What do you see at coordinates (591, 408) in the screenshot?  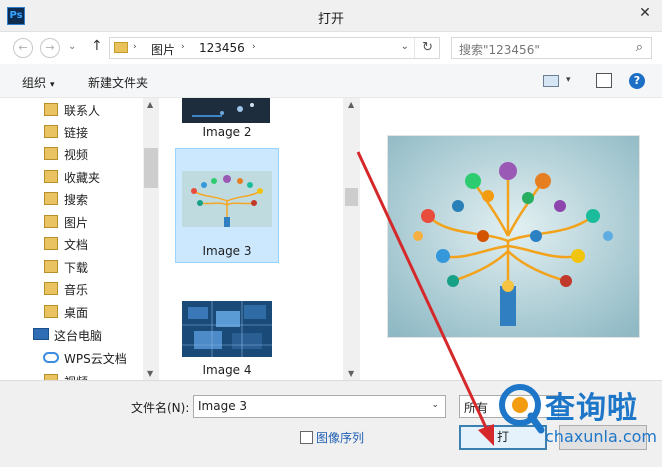 I see `watermark-text: 查询啦` at bounding box center [591, 408].